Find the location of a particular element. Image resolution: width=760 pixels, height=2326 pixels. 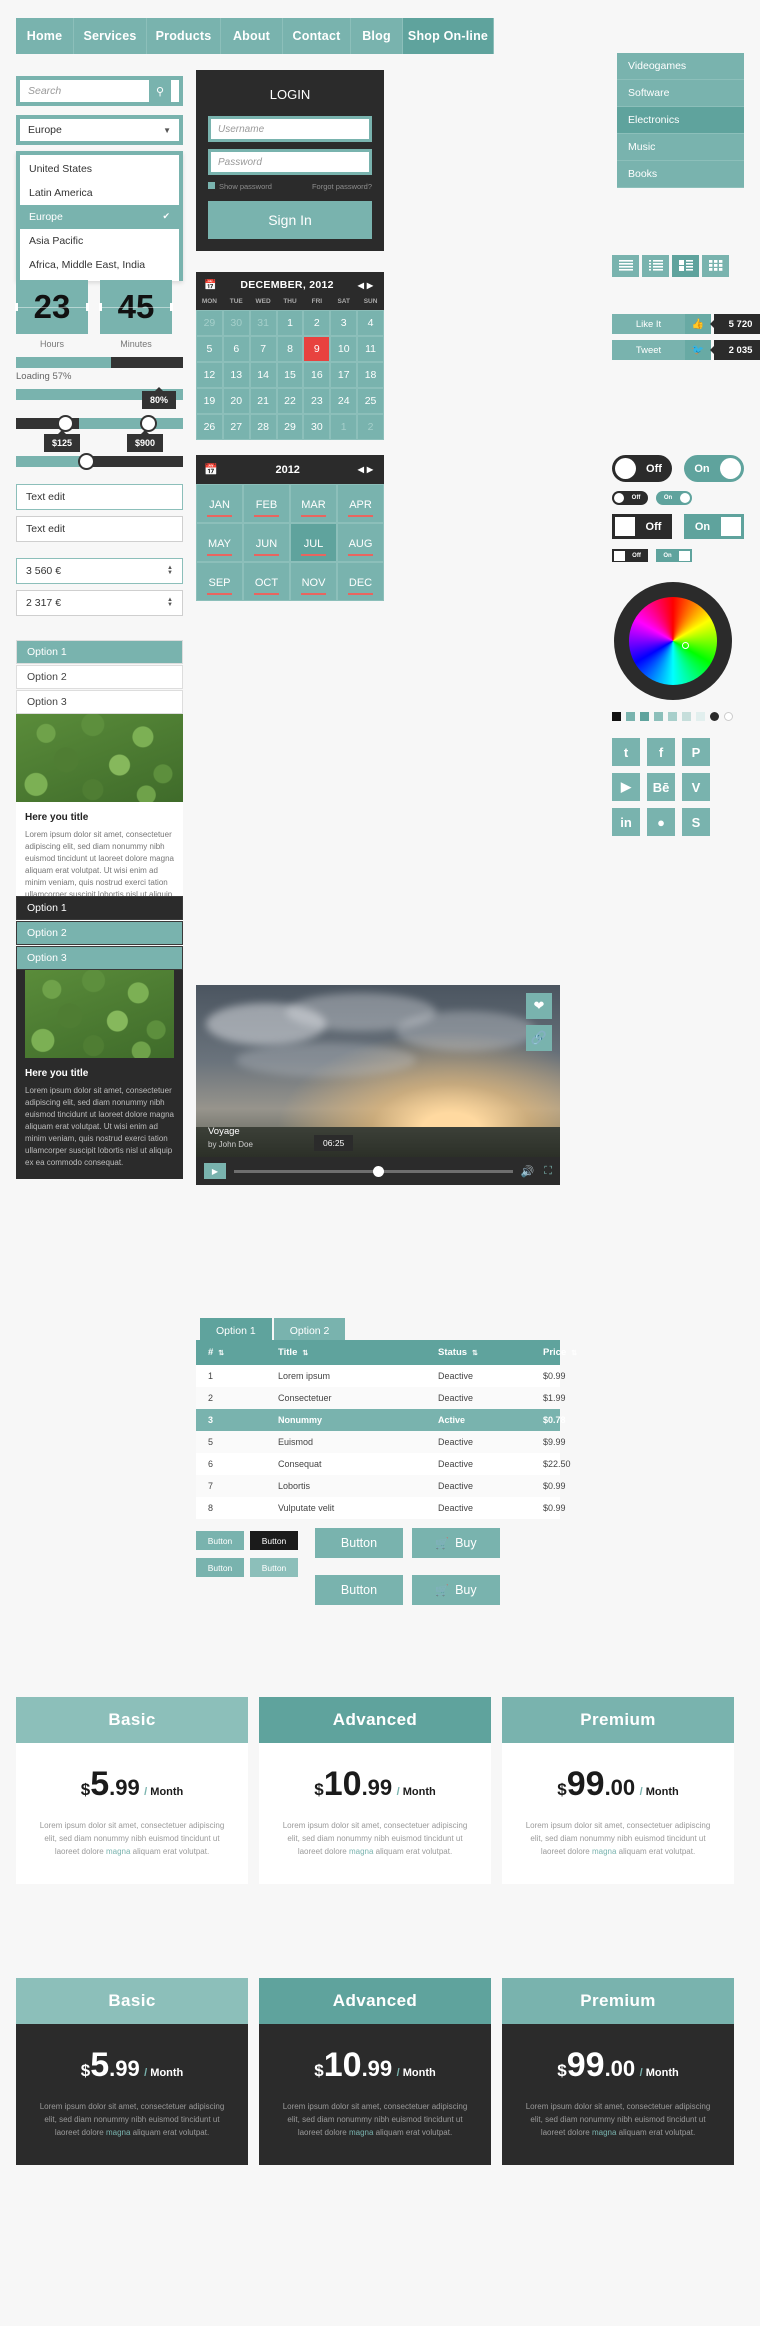

square-toggle-on: On is located at coordinates (714, 526).